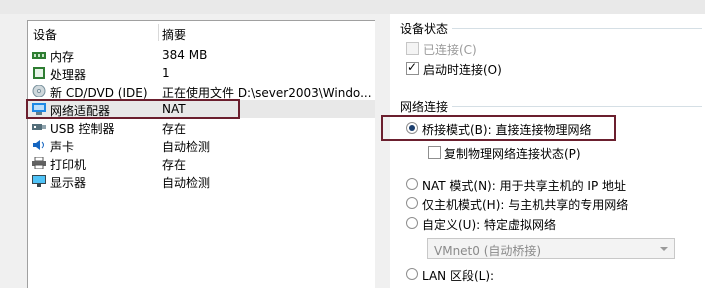 The image size is (705, 288). What do you see at coordinates (577, 28) in the screenshot?
I see `device-status-divider` at bounding box center [577, 28].